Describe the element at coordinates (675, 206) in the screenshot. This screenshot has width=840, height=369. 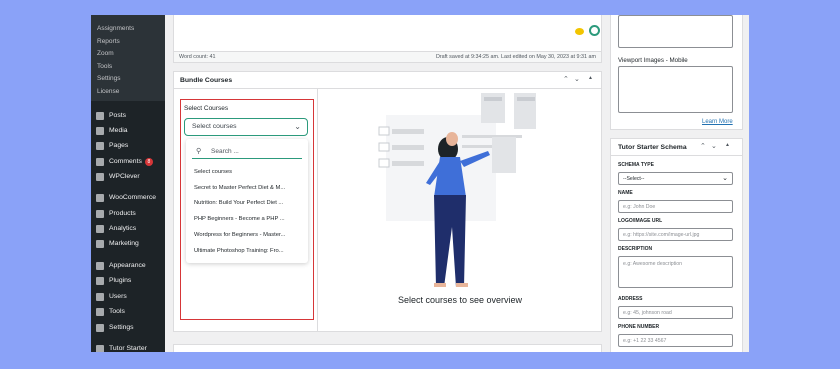
I see `name-field: e.g: John Doe` at that location.